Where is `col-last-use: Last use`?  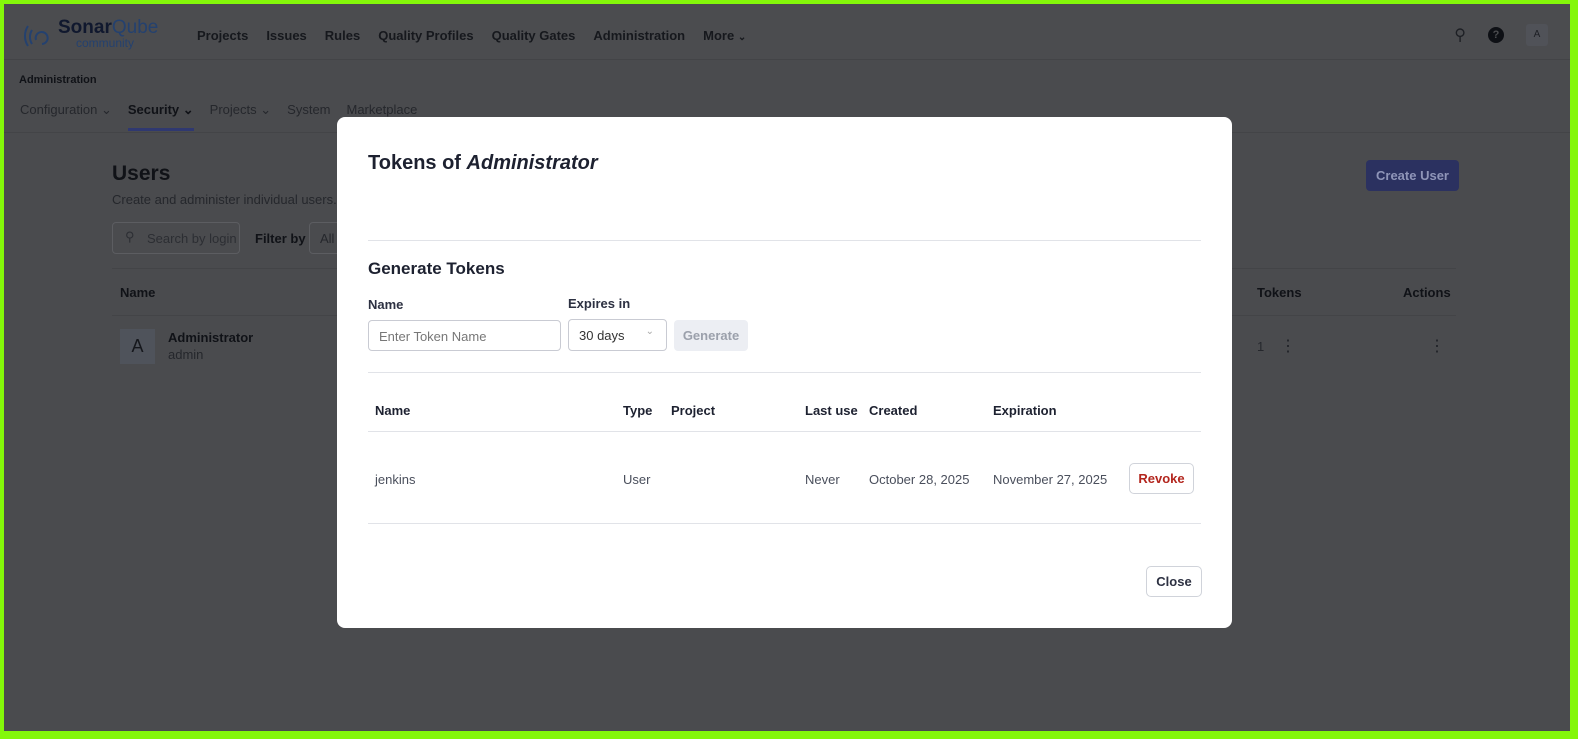 col-last-use: Last use is located at coordinates (831, 410).